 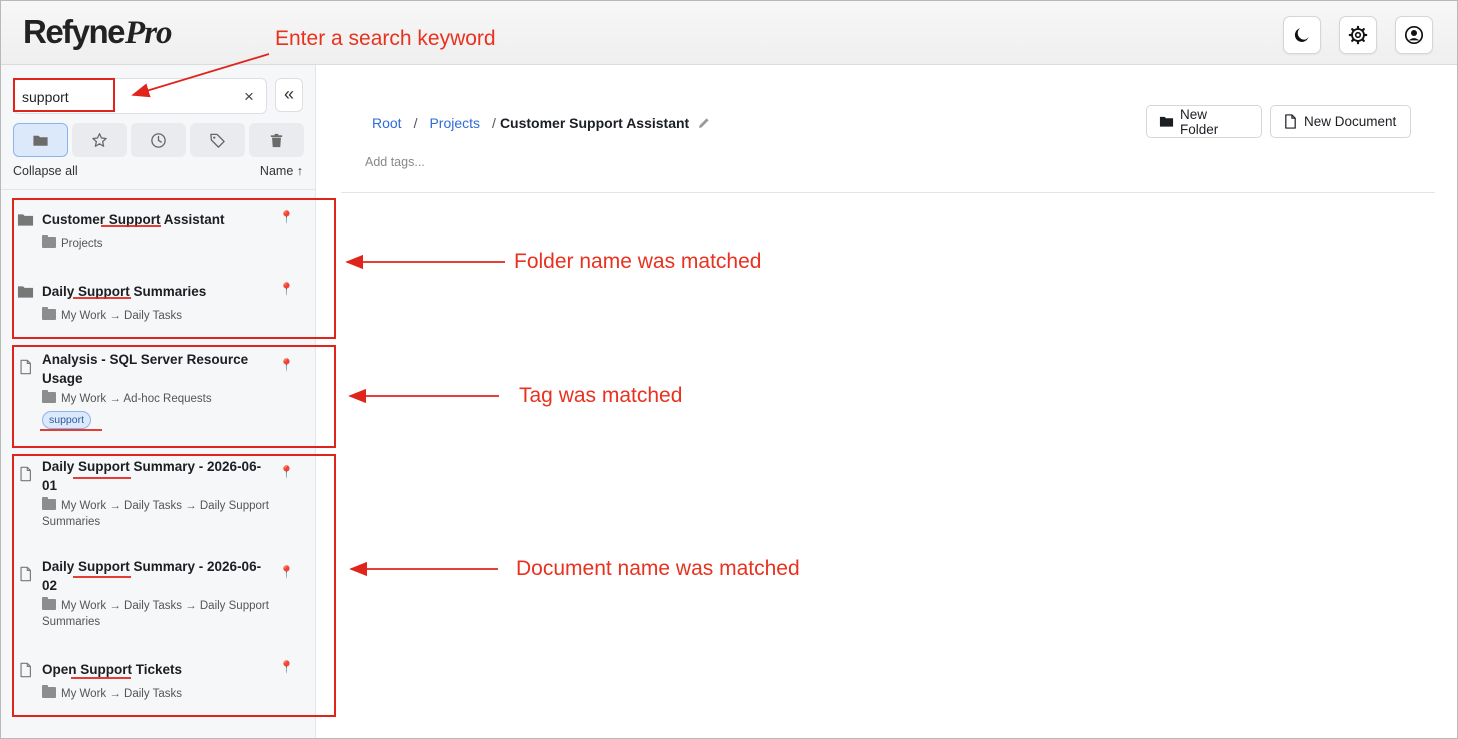 What do you see at coordinates (281, 171) in the screenshot?
I see `sort-by-name-button: Name ↑` at bounding box center [281, 171].